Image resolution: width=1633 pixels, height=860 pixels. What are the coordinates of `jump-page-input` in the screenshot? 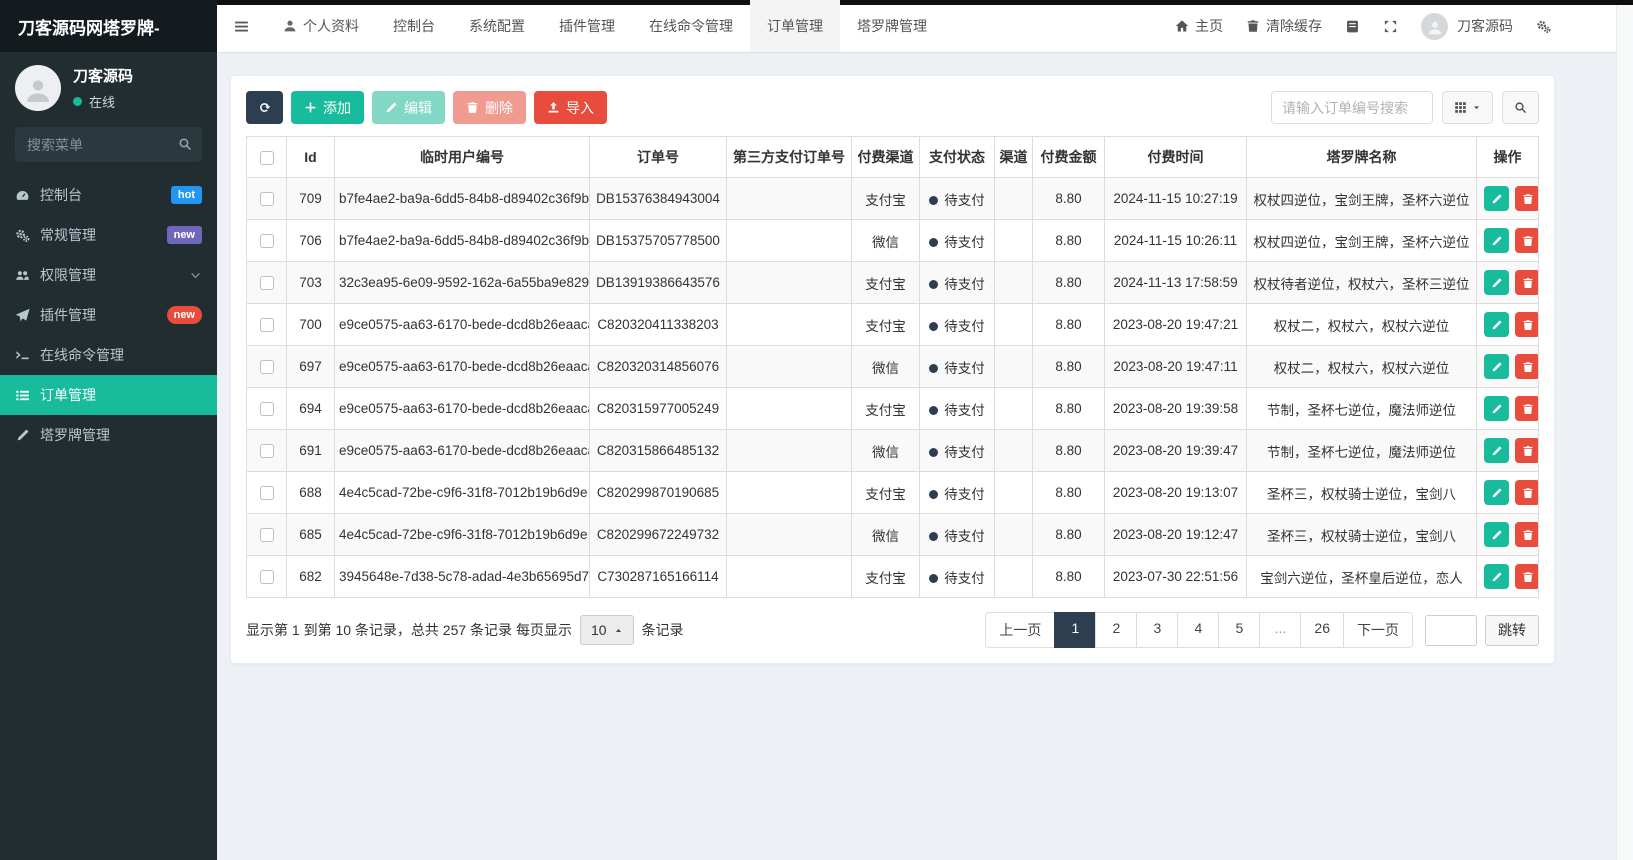 It's located at (1451, 630).